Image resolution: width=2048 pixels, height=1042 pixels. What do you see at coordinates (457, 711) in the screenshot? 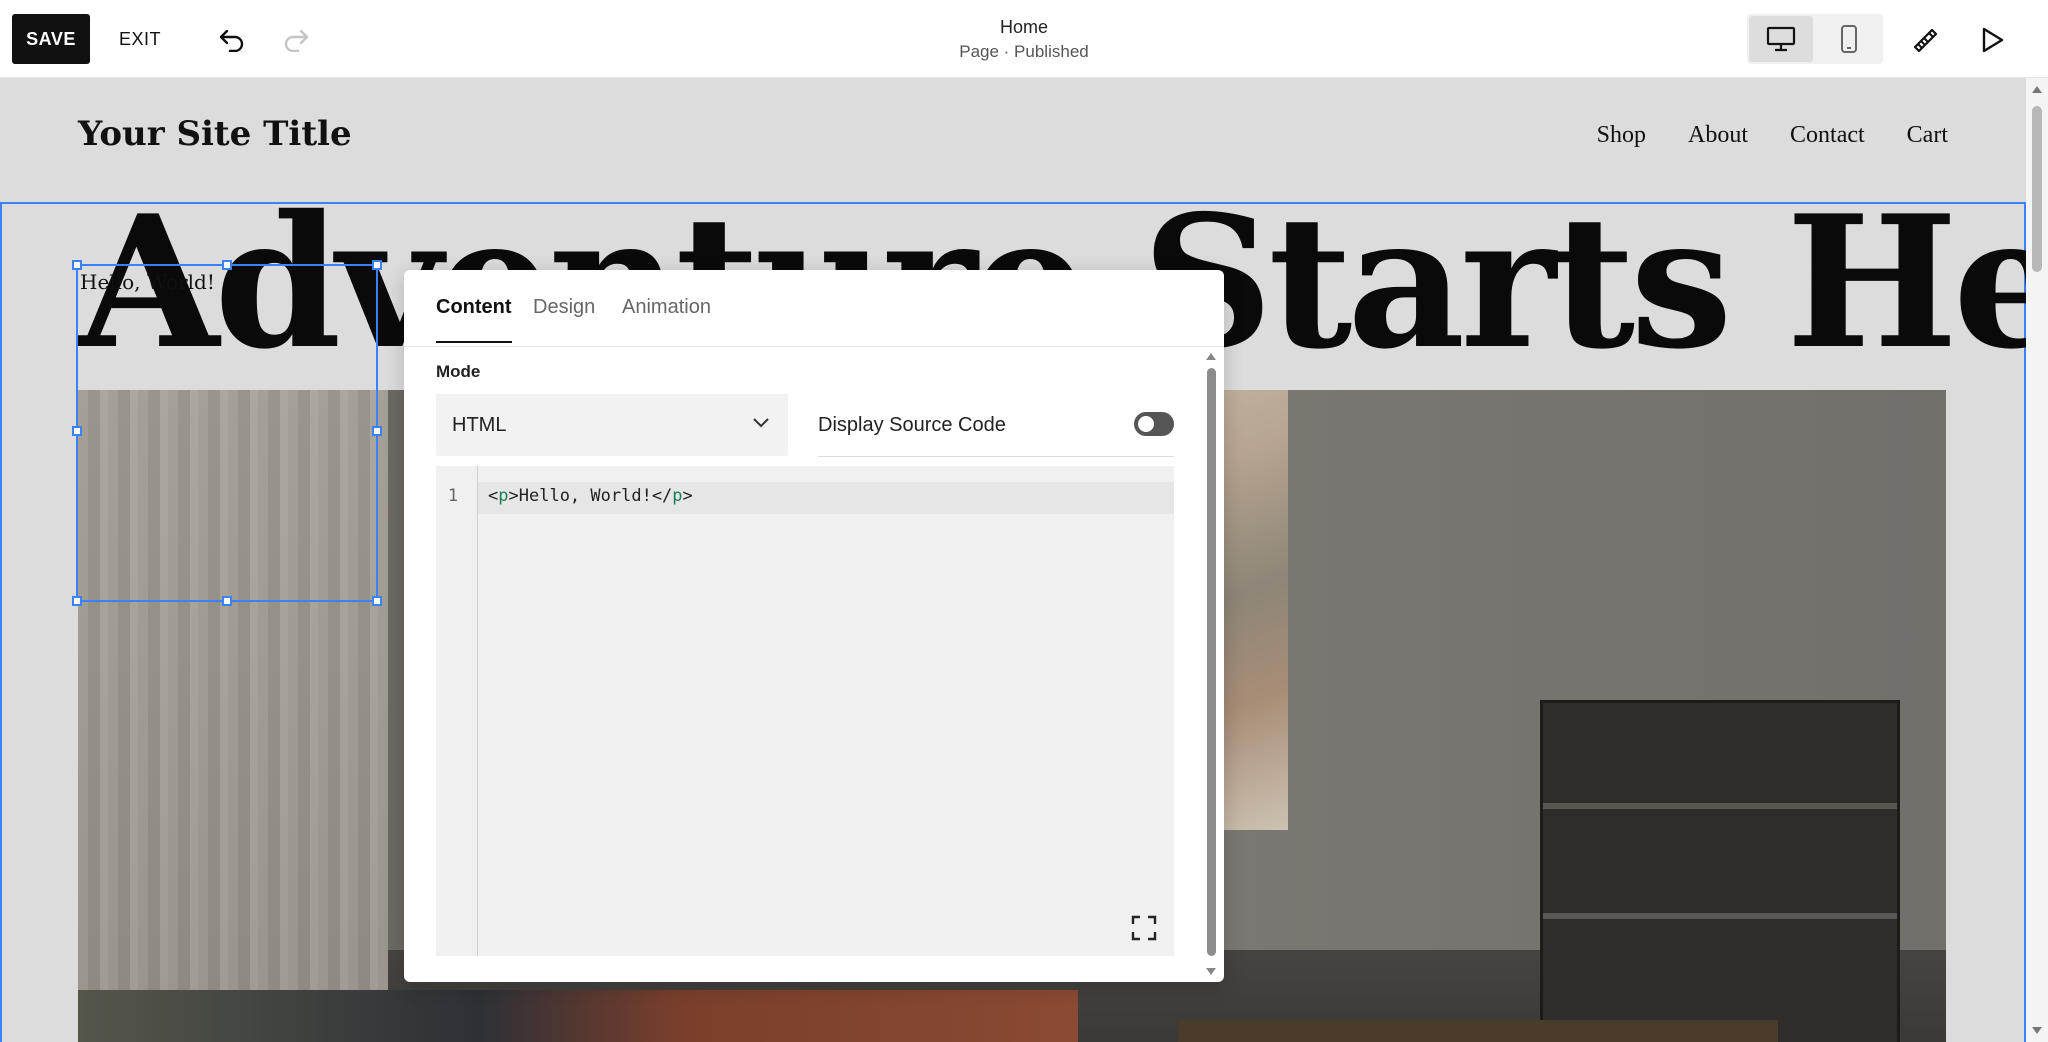
I see `line-gutter: 1` at bounding box center [457, 711].